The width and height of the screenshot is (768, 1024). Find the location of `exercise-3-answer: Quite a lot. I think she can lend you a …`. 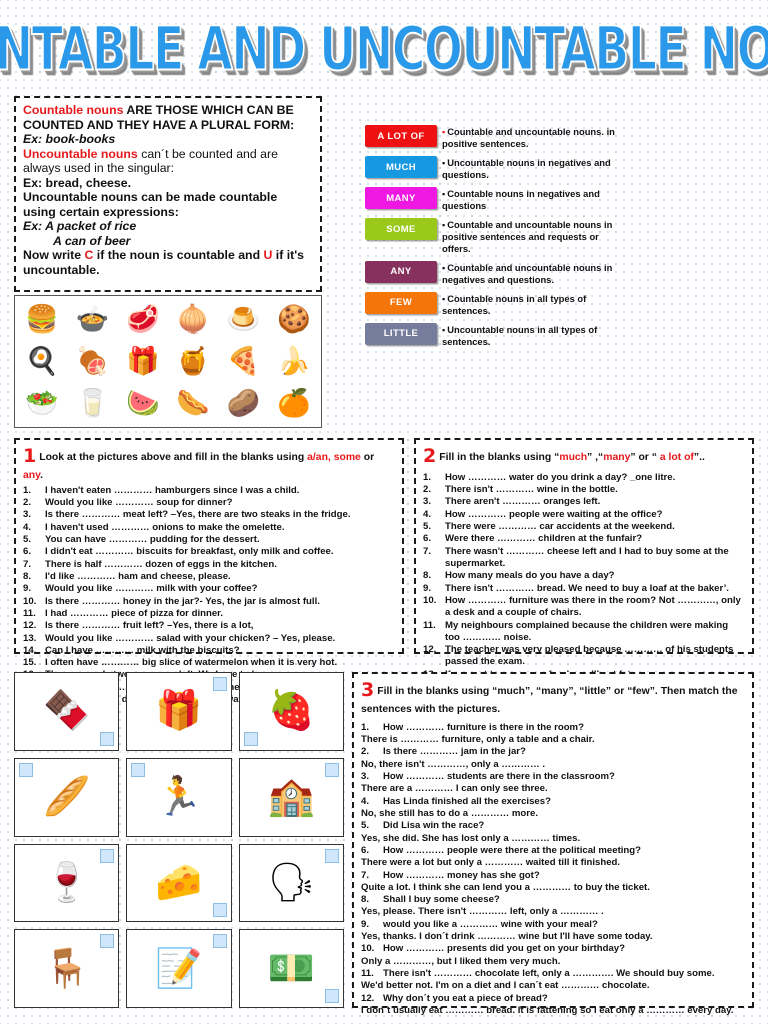

exercise-3-answer: Quite a lot. I think she can lend you a … is located at coordinates (505, 887).